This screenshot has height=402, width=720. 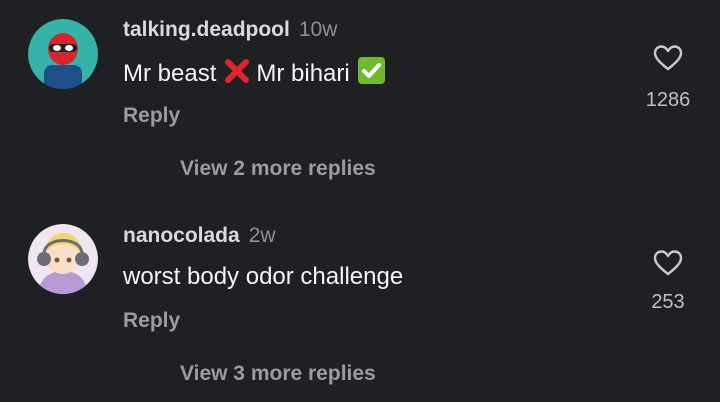 I want to click on like-count: 1286, so click(x=668, y=100).